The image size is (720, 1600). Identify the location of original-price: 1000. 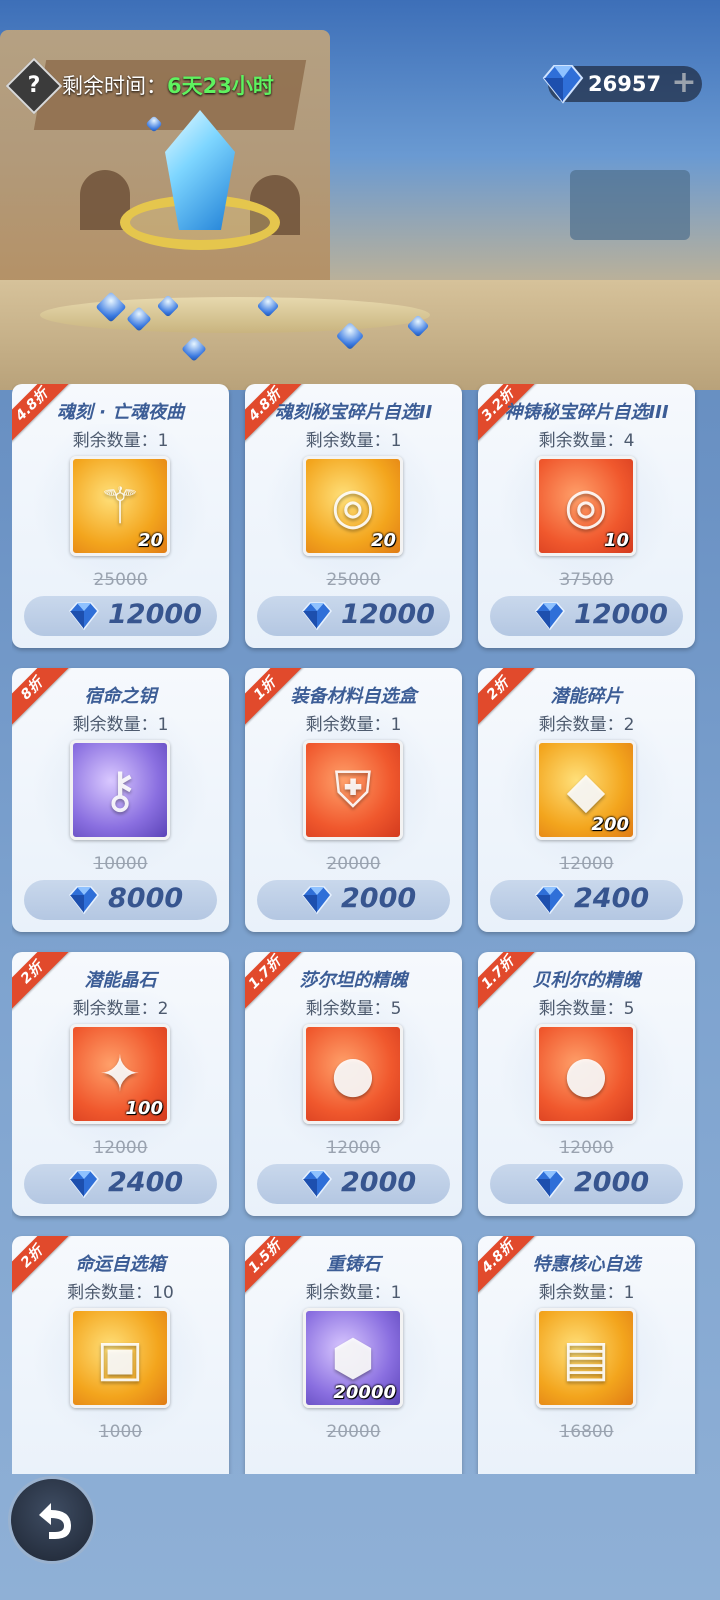
(120, 1432).